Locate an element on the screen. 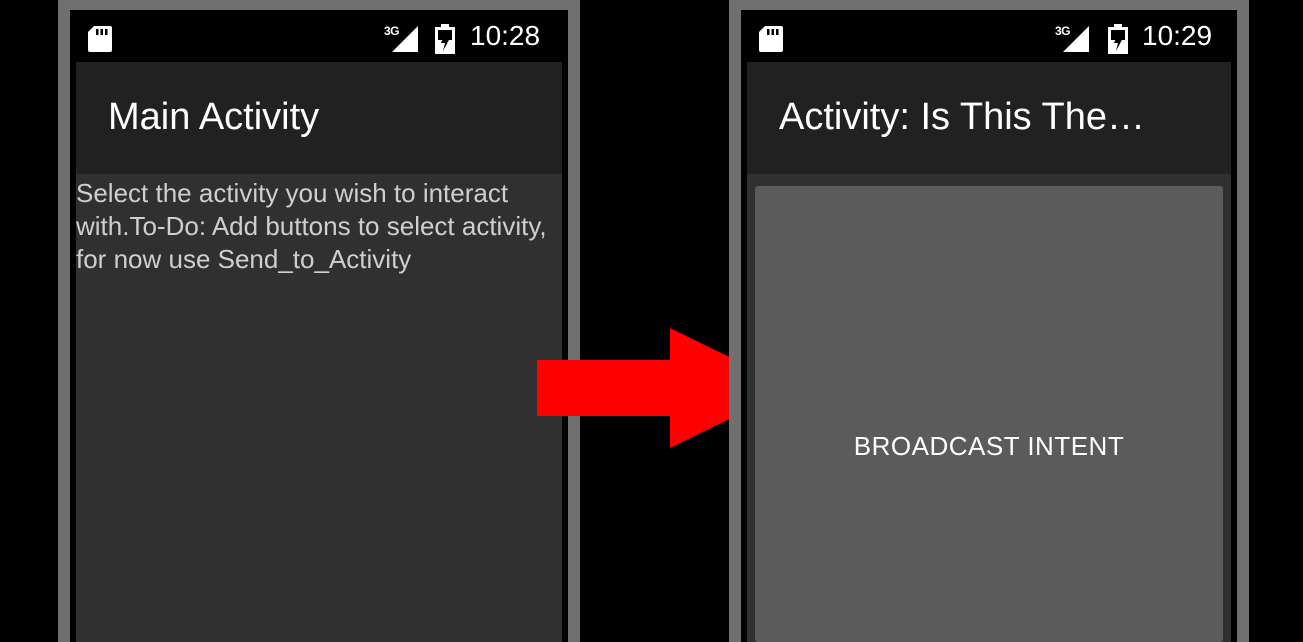 The width and height of the screenshot is (1303, 642). app-bar: Main Activity is located at coordinates (319, 118).